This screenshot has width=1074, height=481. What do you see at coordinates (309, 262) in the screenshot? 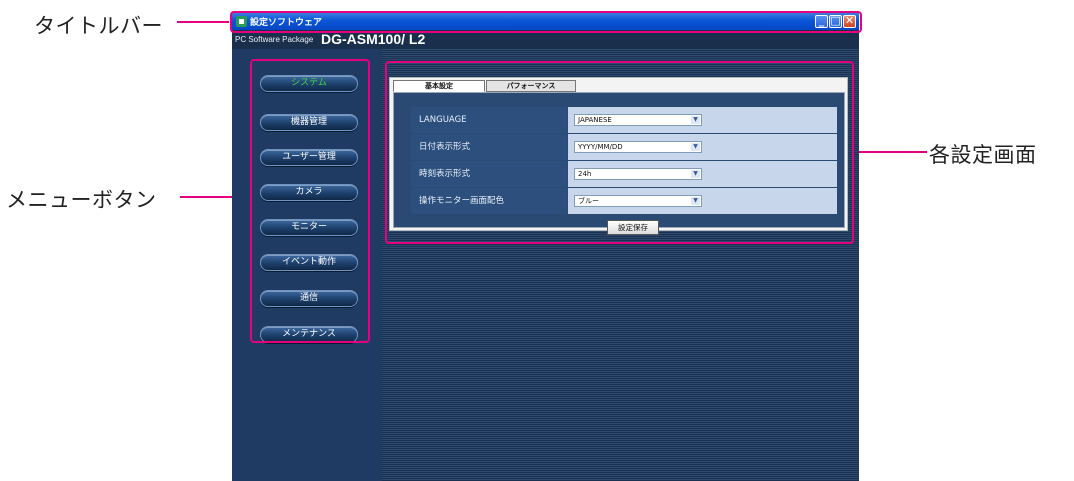
I see `menu-button-event-action: イベント動作` at bounding box center [309, 262].